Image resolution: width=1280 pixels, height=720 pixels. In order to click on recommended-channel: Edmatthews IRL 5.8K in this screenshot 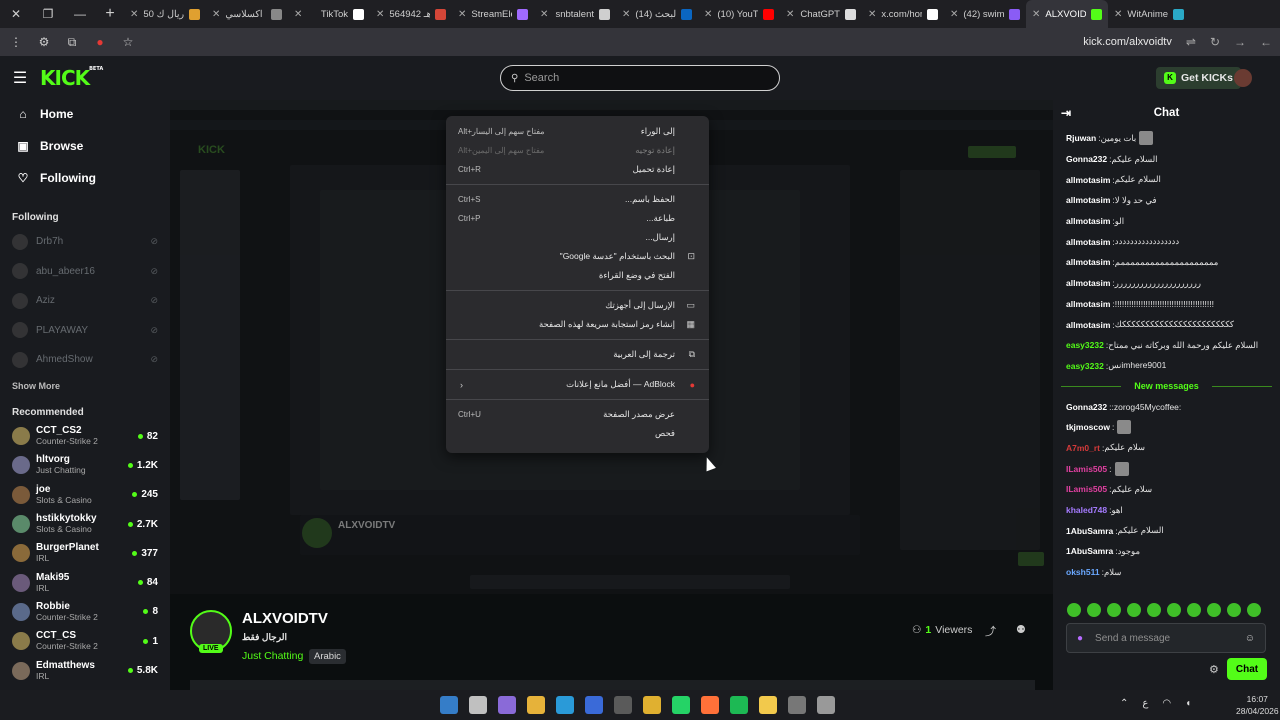, I will do `click(85, 670)`.